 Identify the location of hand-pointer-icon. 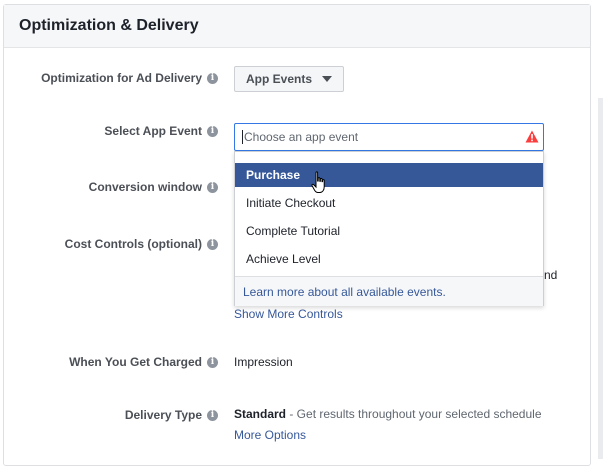
(318, 182).